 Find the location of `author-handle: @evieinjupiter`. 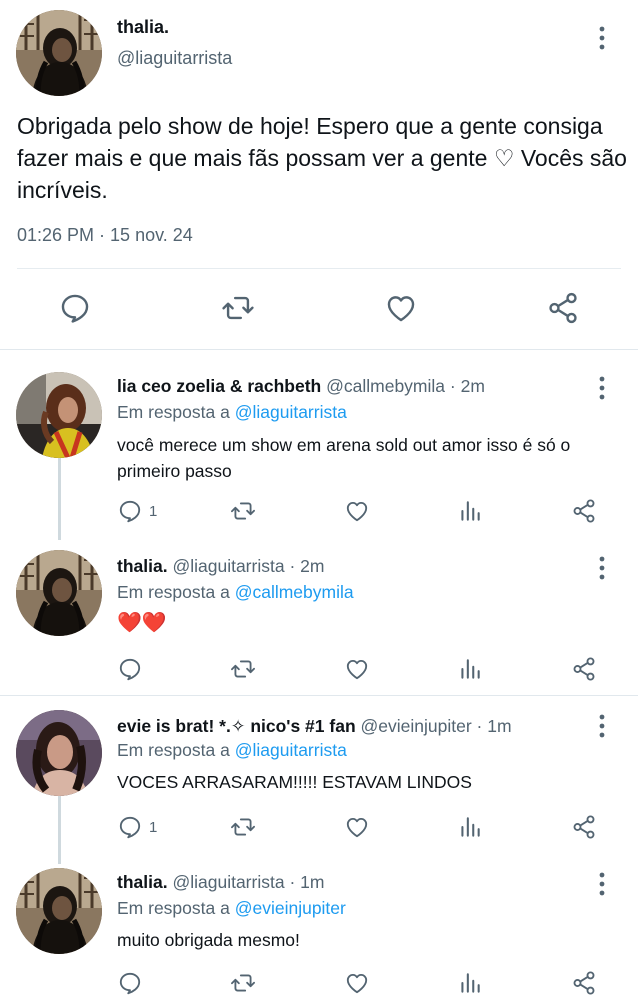

author-handle: @evieinjupiter is located at coordinates (416, 726).